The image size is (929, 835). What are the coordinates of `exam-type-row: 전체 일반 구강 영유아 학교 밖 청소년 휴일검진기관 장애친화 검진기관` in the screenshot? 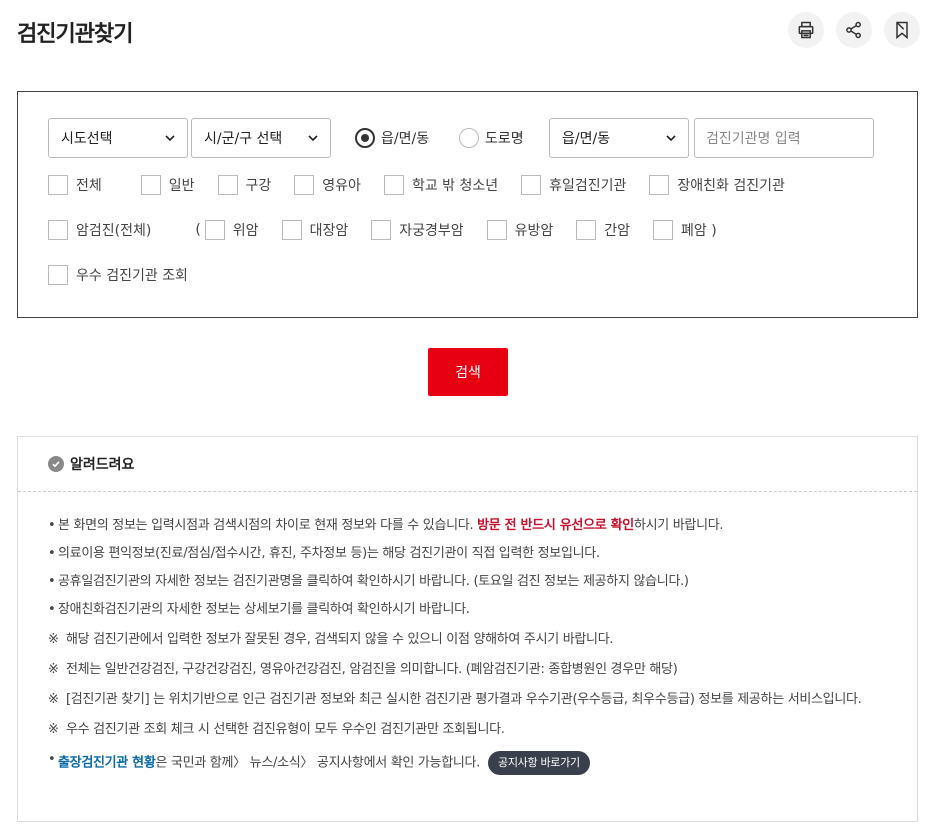 It's located at (416, 185).